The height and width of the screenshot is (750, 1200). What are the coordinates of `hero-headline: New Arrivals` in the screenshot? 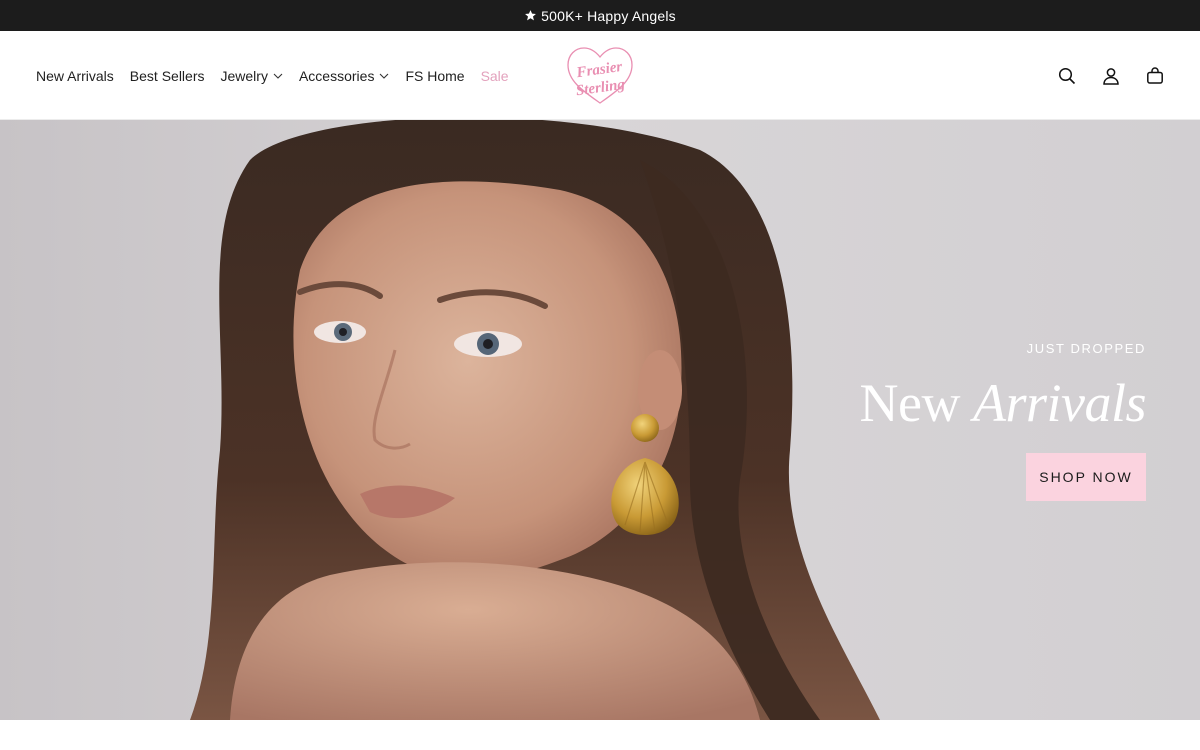 It's located at (1003, 403).